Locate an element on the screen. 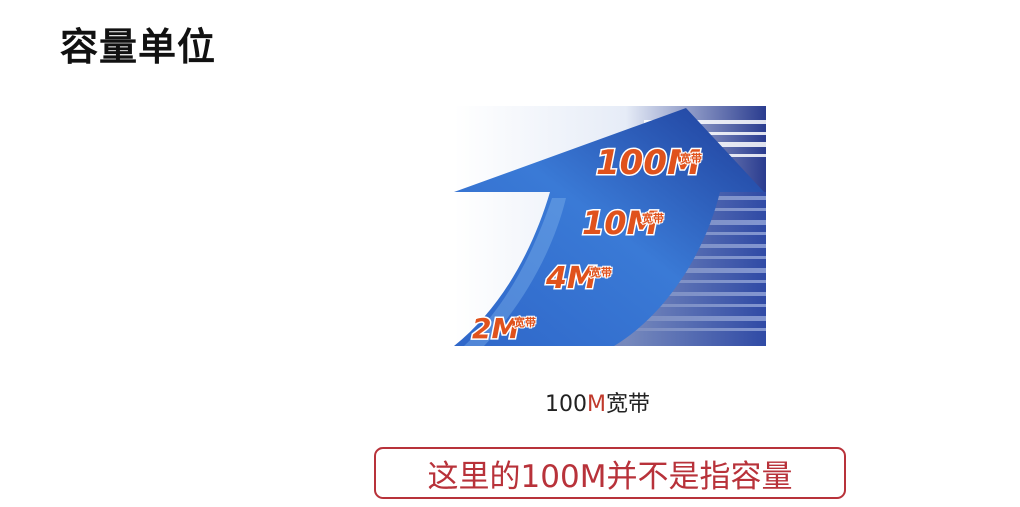 This screenshot has height=507, width=1020. figure-caption: 100M宽带 is located at coordinates (597, 402).